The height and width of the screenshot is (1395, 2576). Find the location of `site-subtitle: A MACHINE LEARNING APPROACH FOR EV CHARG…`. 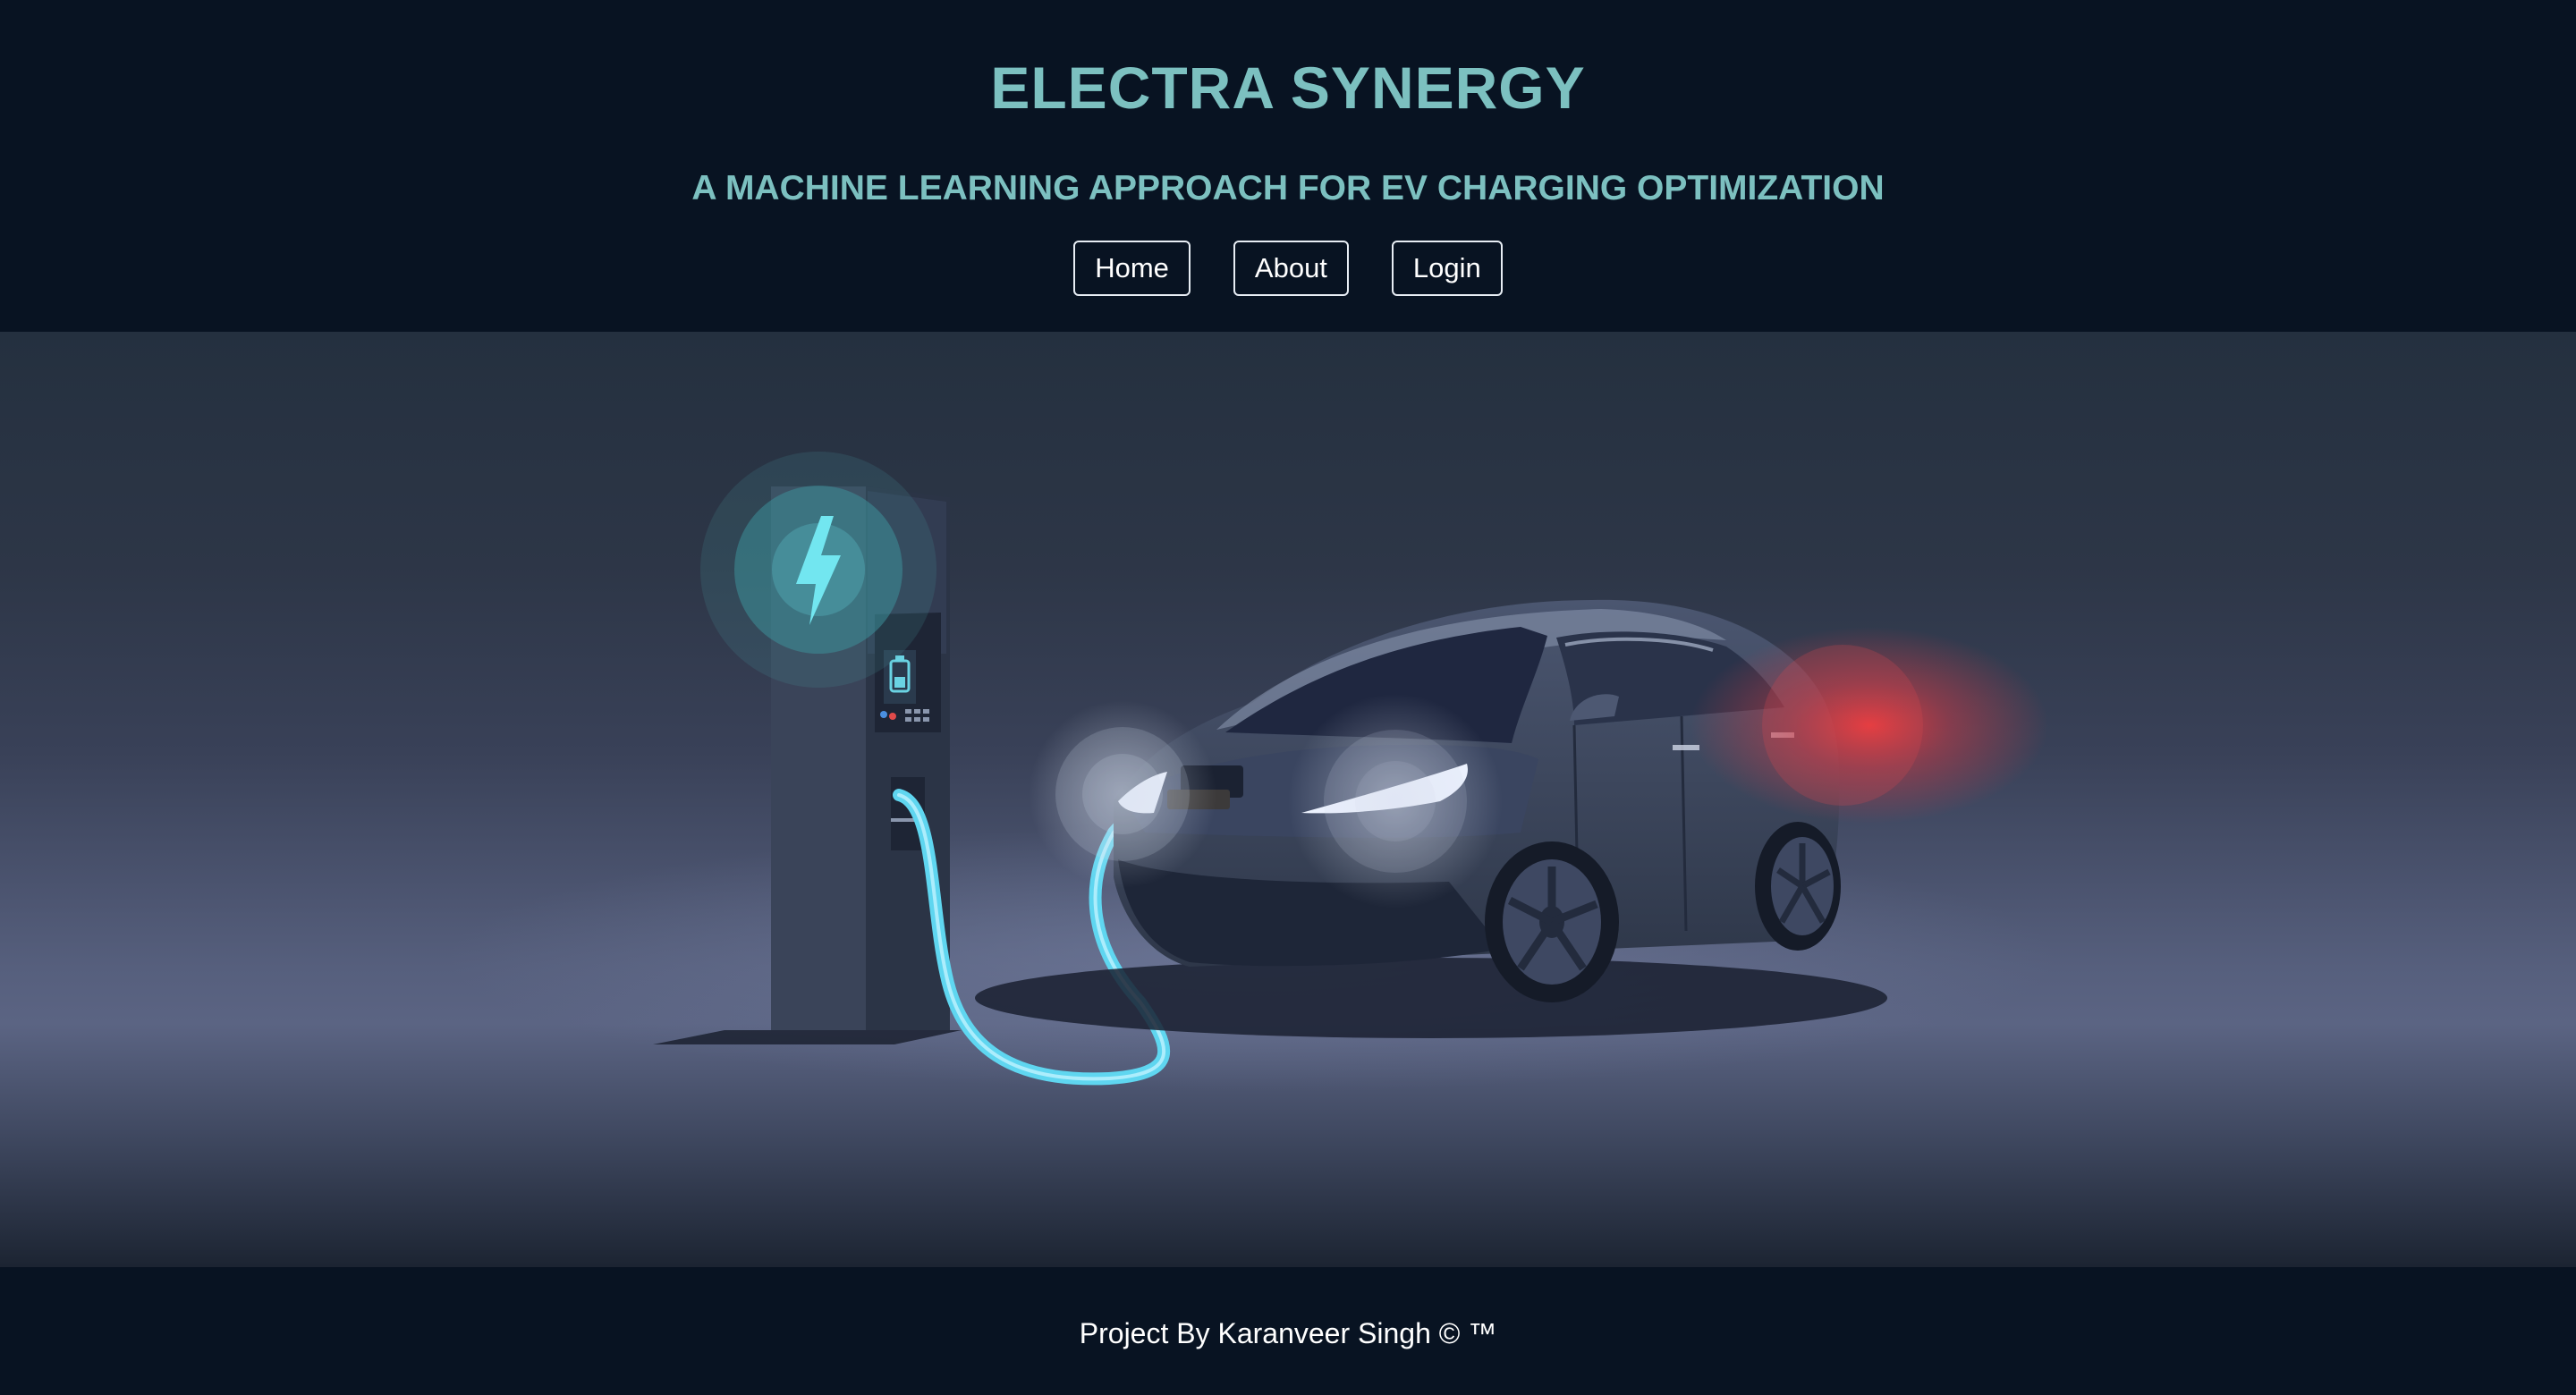

site-subtitle: A MACHINE LEARNING APPROACH FOR EV CHARG… is located at coordinates (1288, 188).